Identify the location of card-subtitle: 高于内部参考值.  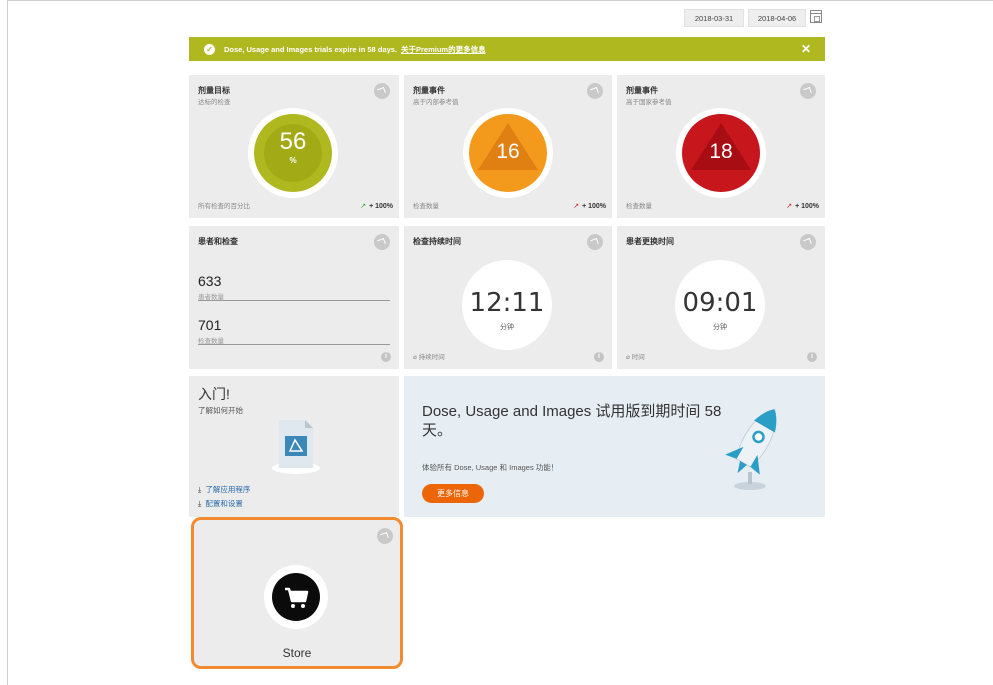
(436, 102).